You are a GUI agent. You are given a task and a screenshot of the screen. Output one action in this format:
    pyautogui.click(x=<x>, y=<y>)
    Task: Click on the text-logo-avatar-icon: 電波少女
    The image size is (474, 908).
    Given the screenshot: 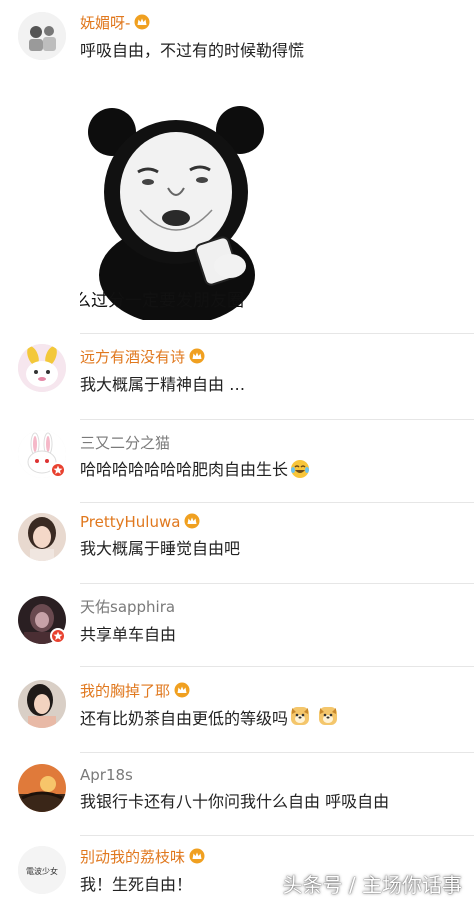 What is the action you would take?
    pyautogui.click(x=42, y=870)
    